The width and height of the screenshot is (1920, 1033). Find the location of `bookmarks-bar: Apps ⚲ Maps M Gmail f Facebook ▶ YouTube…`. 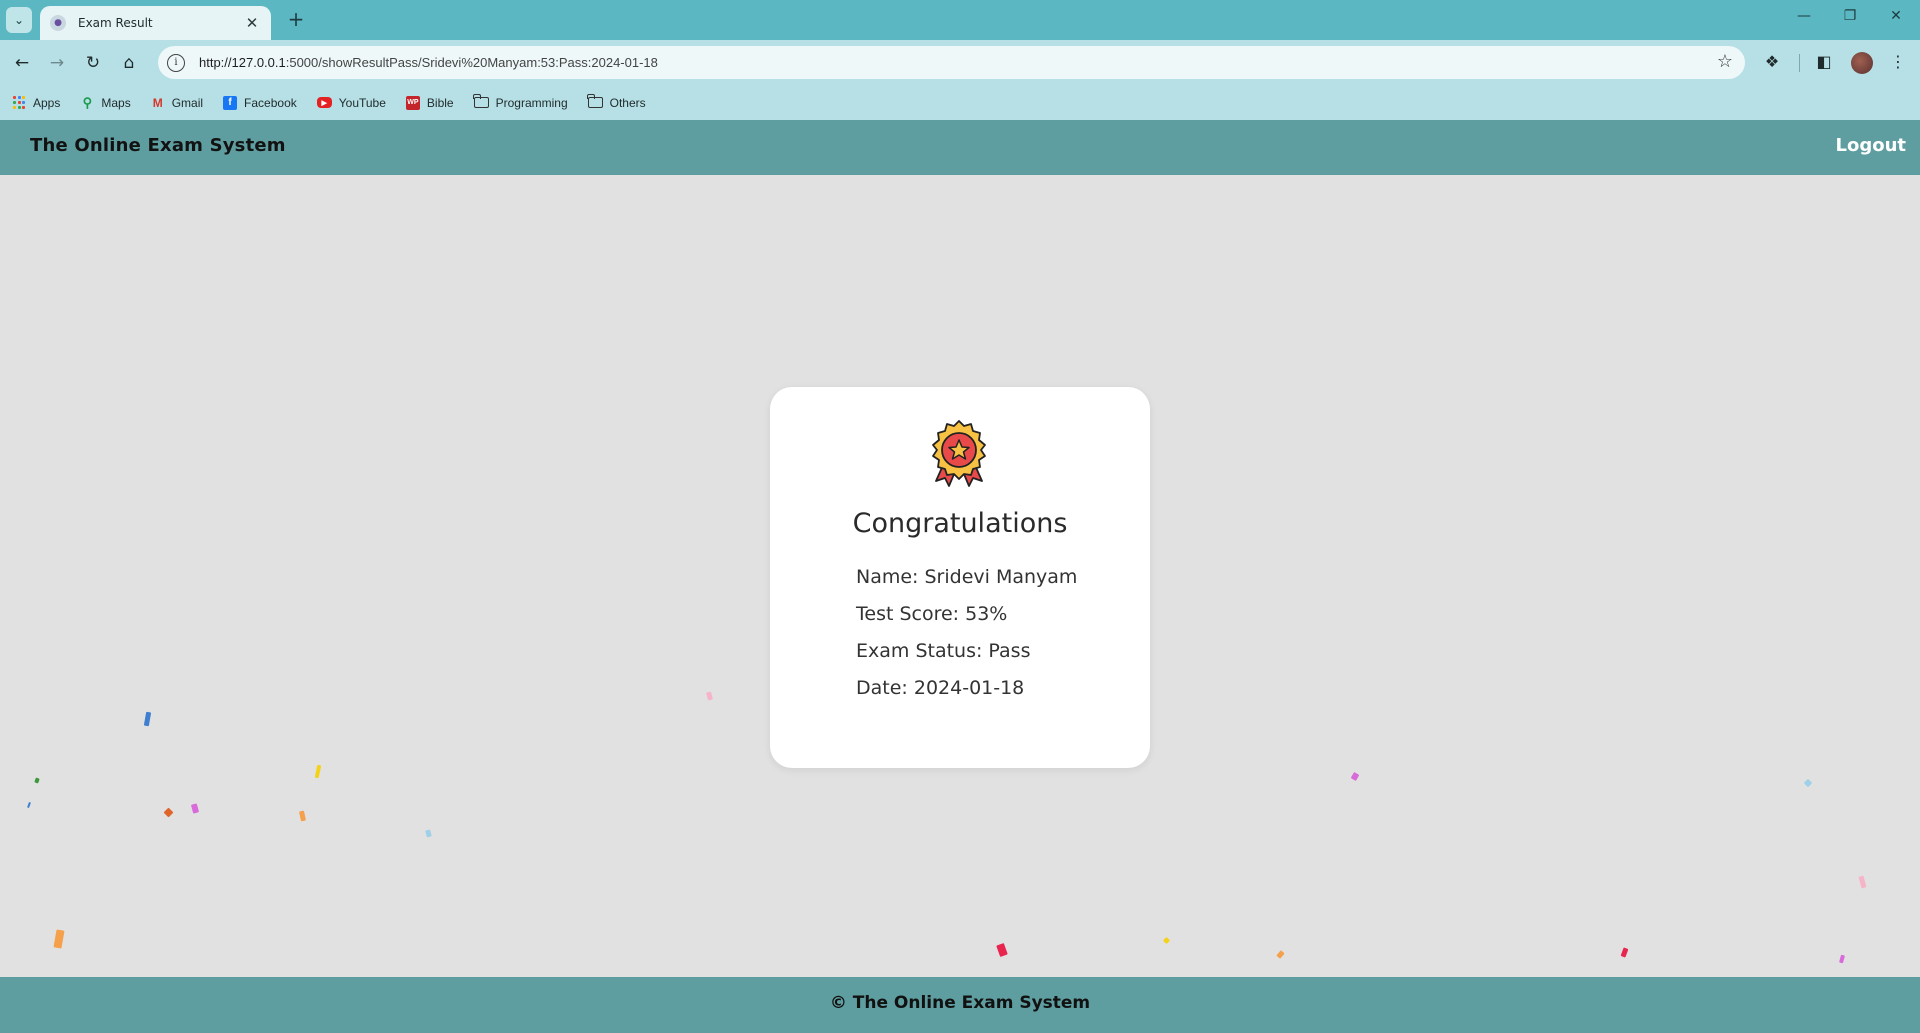

bookmarks-bar: Apps ⚲ Maps M Gmail f Facebook ▶ YouTube… is located at coordinates (960, 102).